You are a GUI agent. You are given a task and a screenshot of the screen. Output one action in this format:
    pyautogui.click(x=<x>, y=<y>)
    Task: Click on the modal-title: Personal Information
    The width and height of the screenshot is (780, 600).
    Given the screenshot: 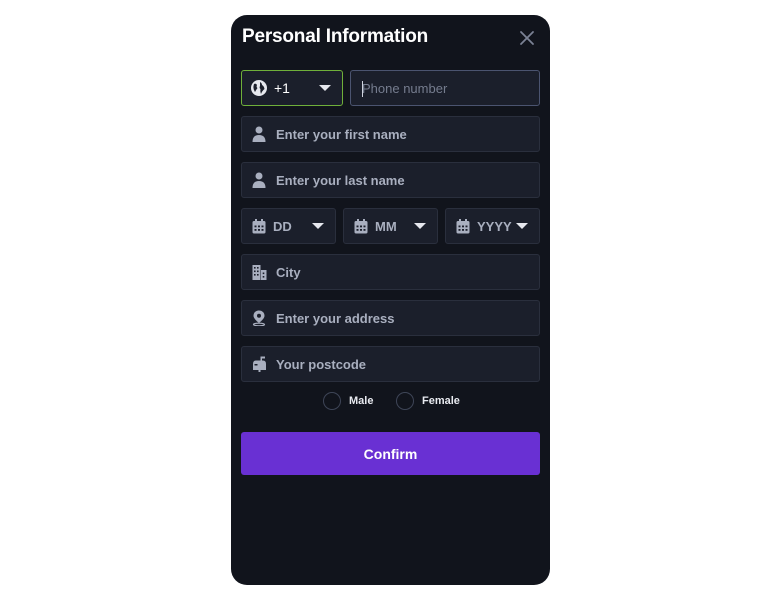 What is the action you would take?
    pyautogui.click(x=335, y=36)
    